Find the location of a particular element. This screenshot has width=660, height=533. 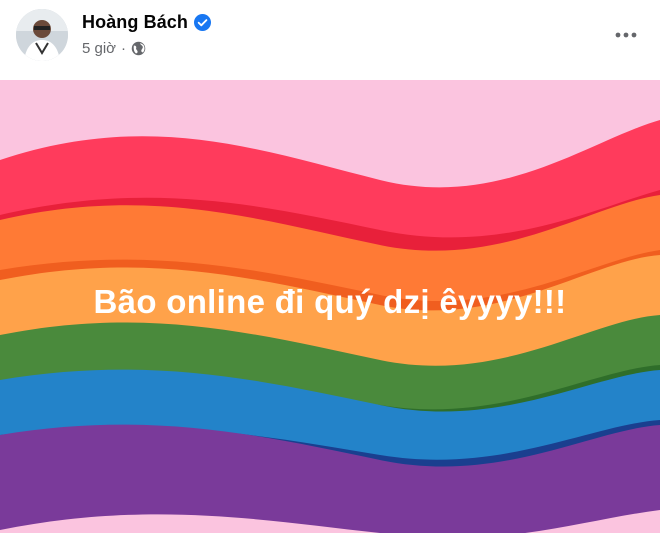

avatar-photo is located at coordinates (42, 35).